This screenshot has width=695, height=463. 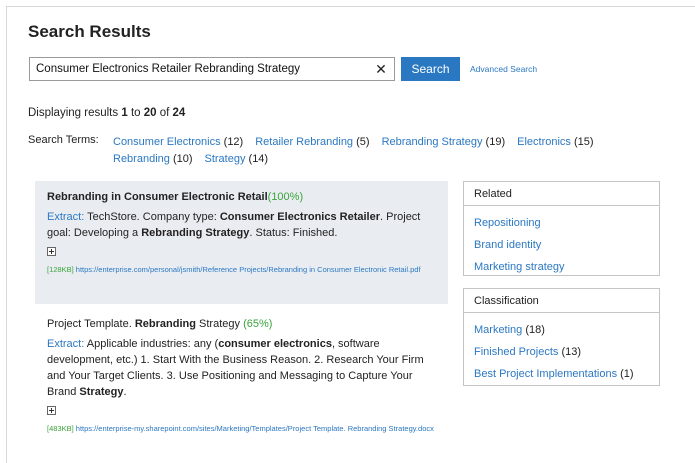 I want to click on search-term: Rebranding Strategy (19), so click(x=443, y=142).